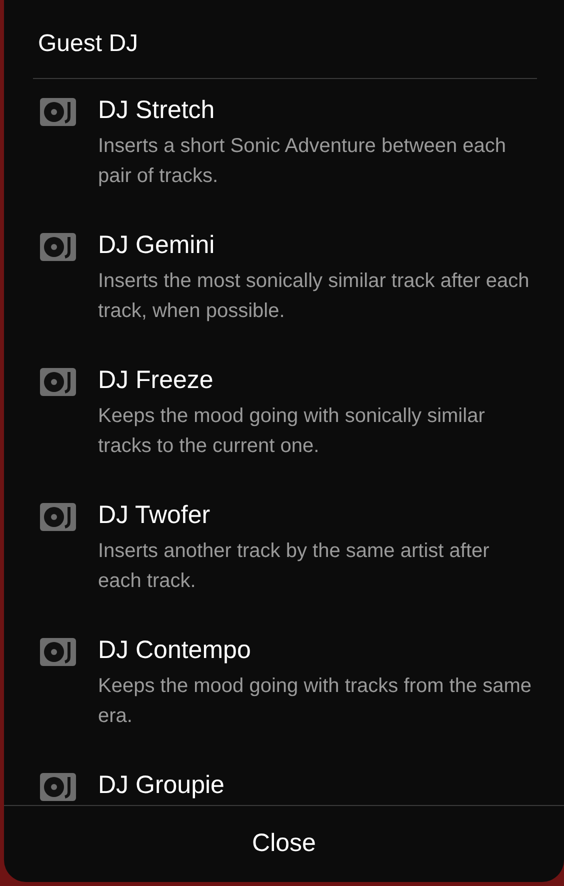 The height and width of the screenshot is (886, 564). Describe the element at coordinates (302, 787) in the screenshot. I see `dj-option: DJ Groupie` at that location.